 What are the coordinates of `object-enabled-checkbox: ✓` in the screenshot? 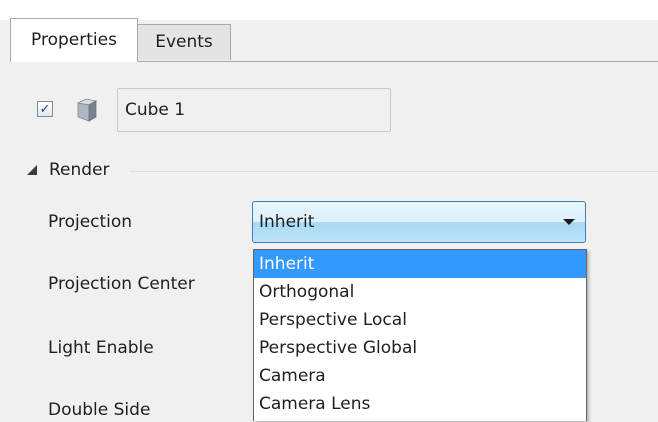 It's located at (45, 109).